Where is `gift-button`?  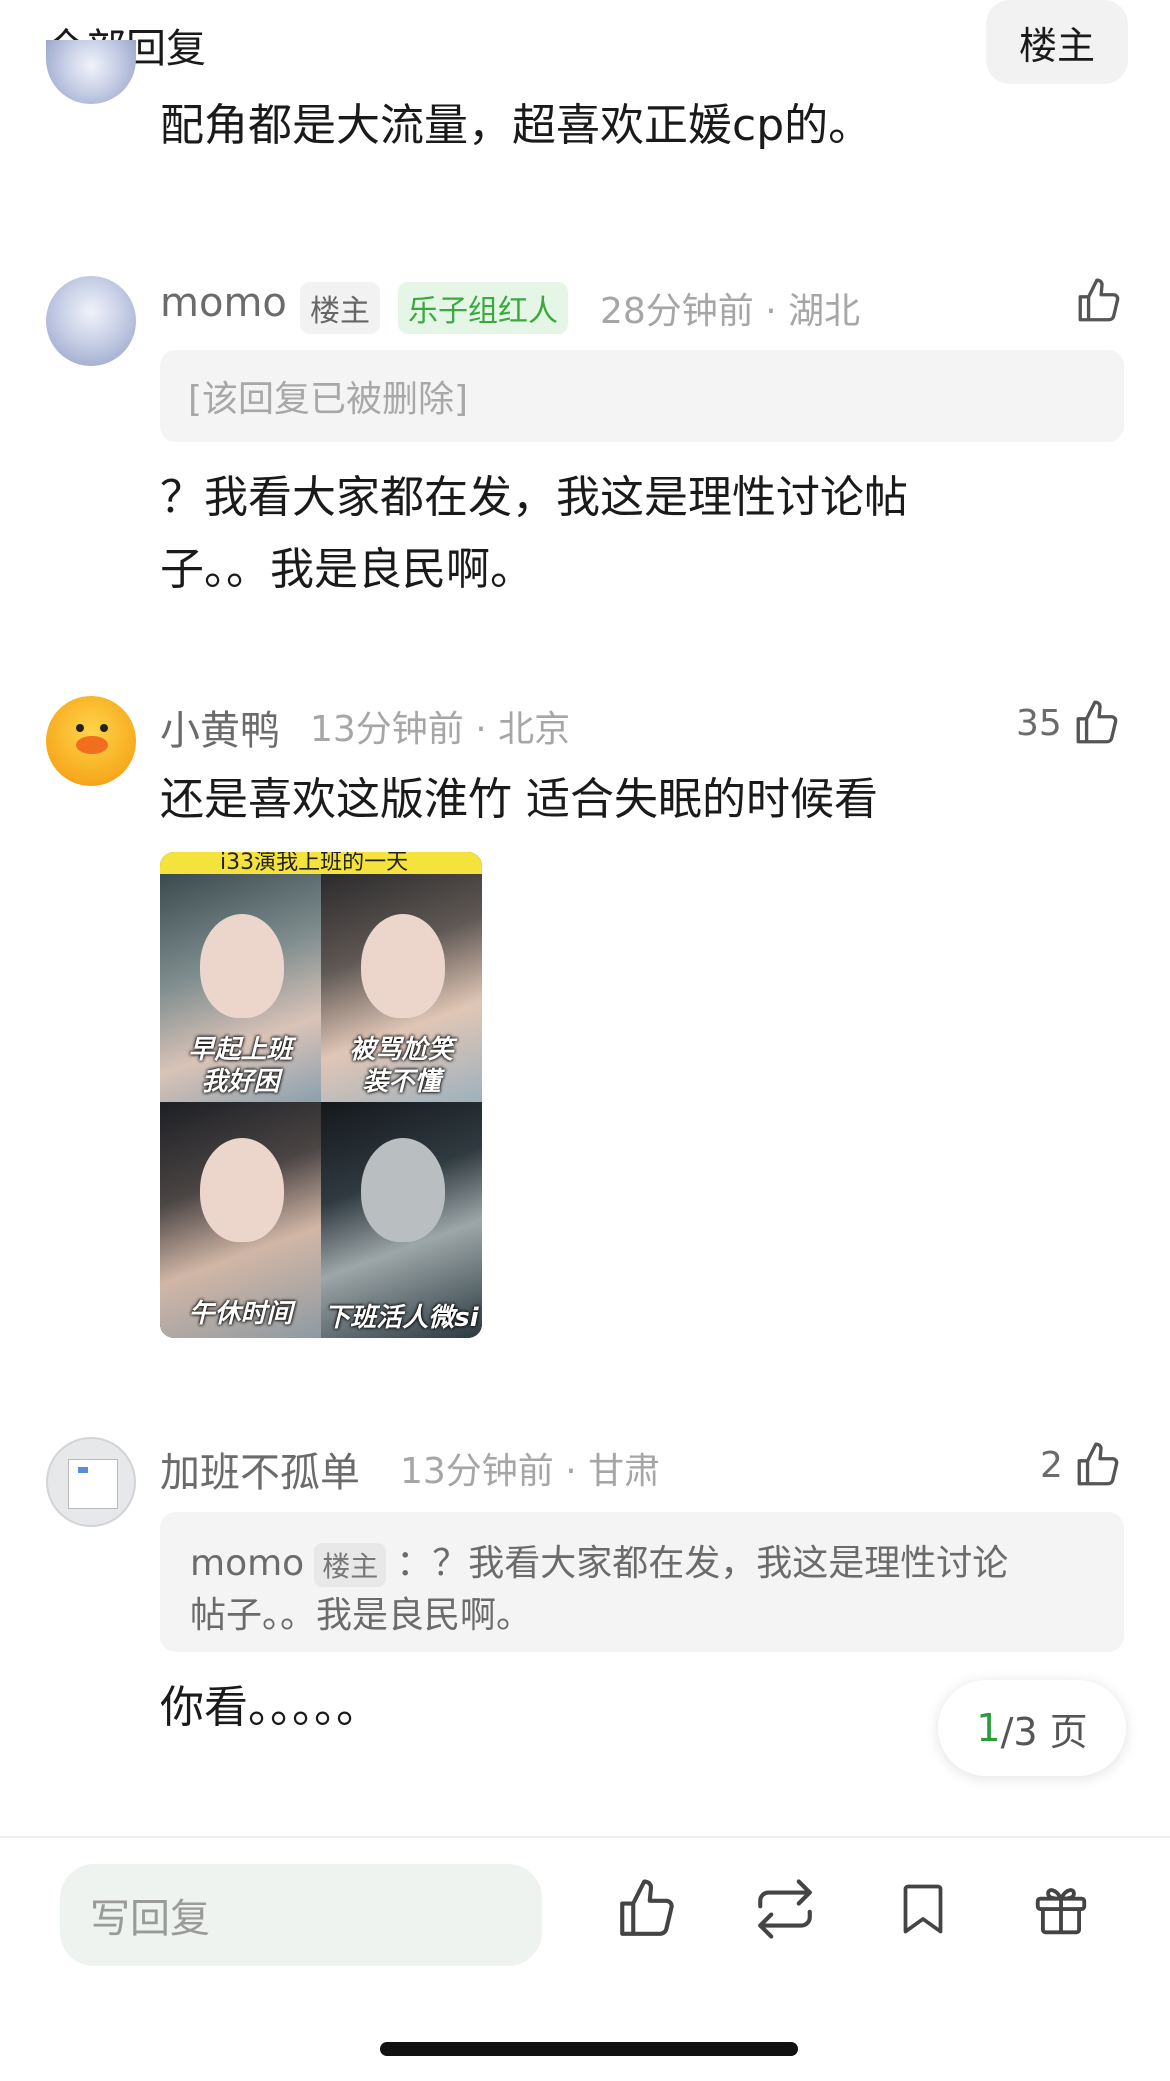 gift-button is located at coordinates (1061, 1909).